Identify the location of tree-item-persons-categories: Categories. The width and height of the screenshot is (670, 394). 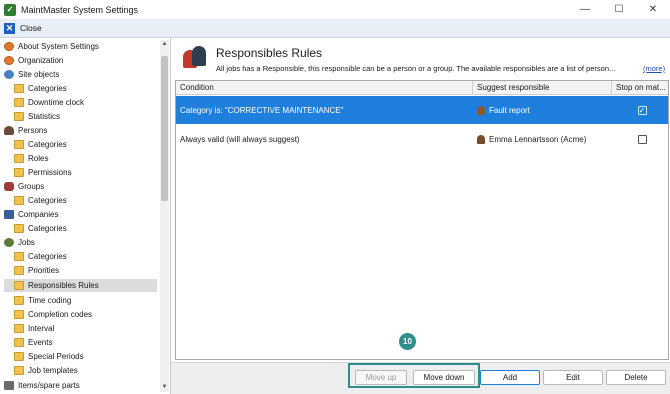
(40, 144).